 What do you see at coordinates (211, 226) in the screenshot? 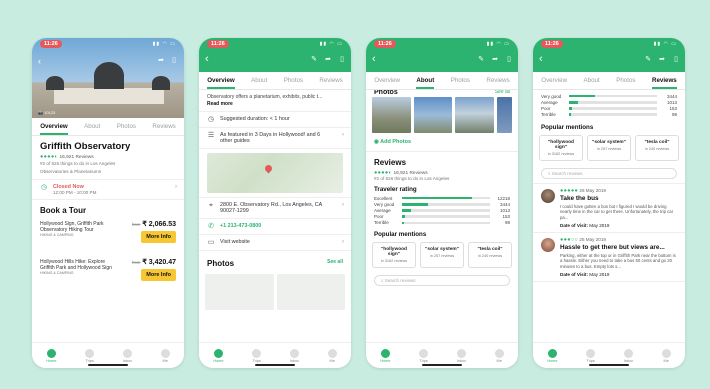
I see `phone-icon: ✆` at bounding box center [211, 226].